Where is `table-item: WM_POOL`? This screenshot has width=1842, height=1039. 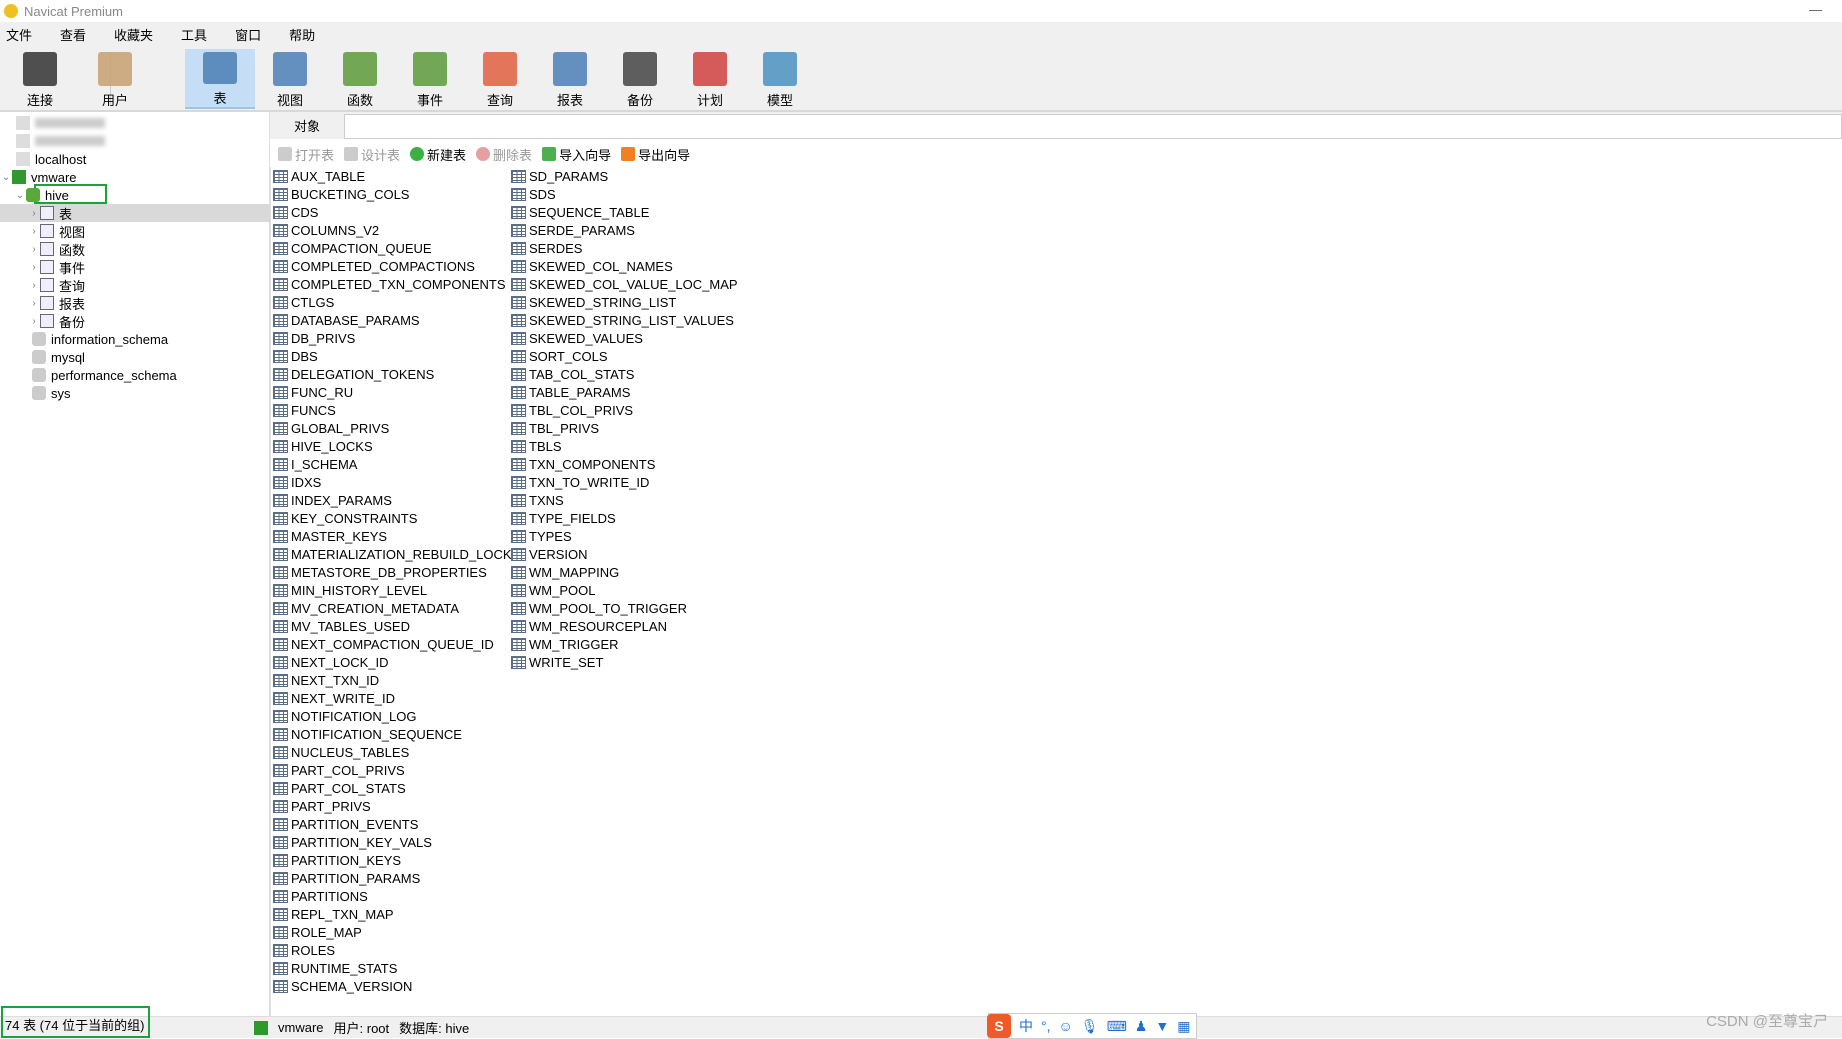
table-item: WM_POOL is located at coordinates (624, 590).